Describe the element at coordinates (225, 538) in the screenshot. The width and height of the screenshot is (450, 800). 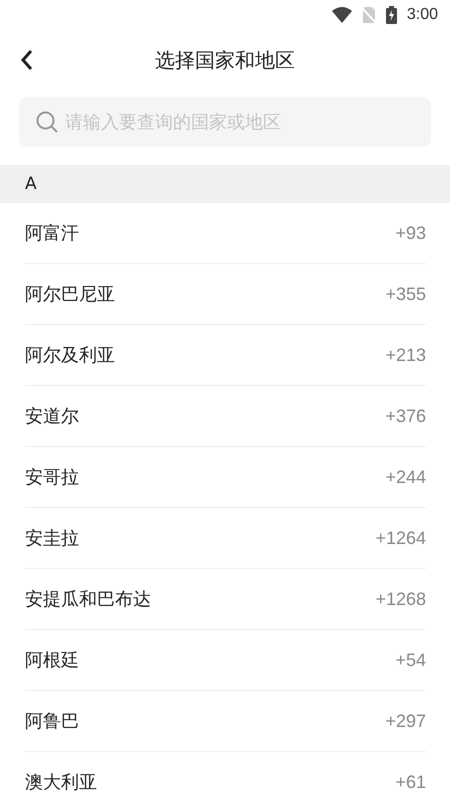
I see `country-row: 安圭拉 +1264` at that location.